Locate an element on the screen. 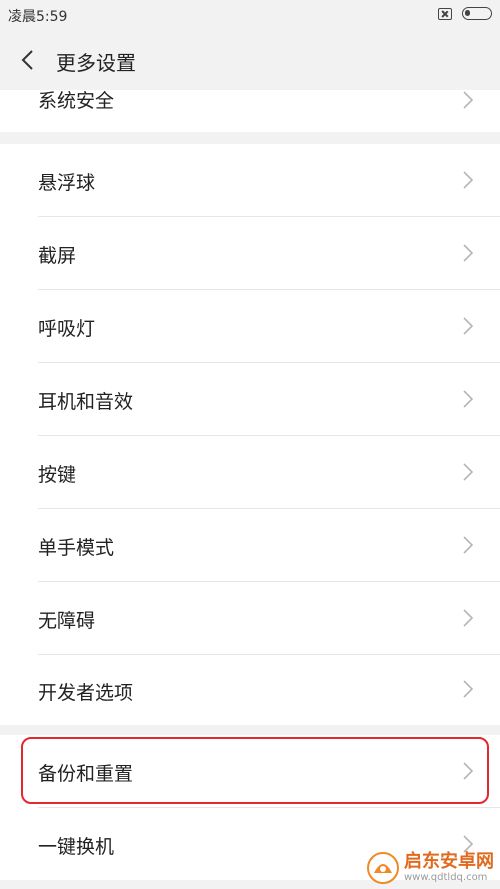 This screenshot has height=889, width=500. settings-item-label: 系统安全 is located at coordinates (76, 101).